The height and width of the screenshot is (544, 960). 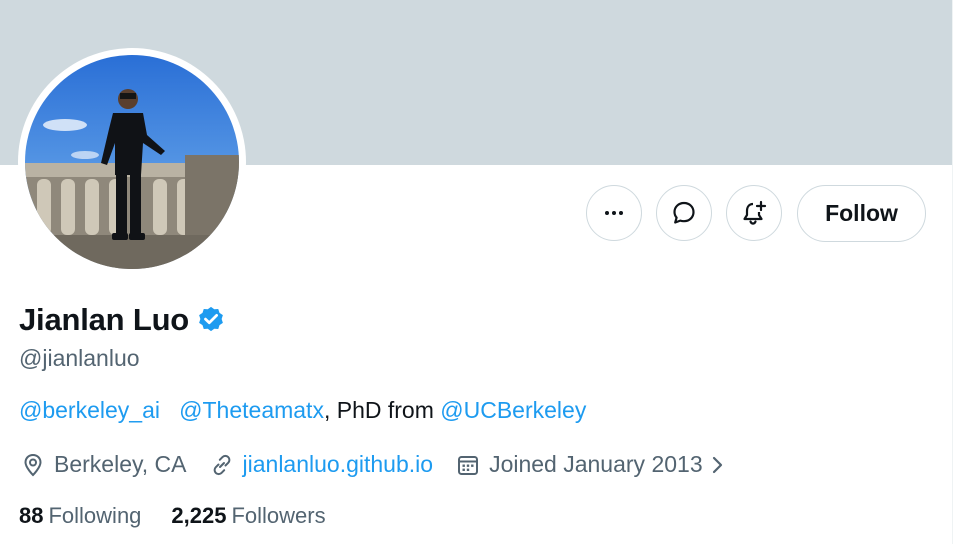 I want to click on message-button, so click(x=684, y=213).